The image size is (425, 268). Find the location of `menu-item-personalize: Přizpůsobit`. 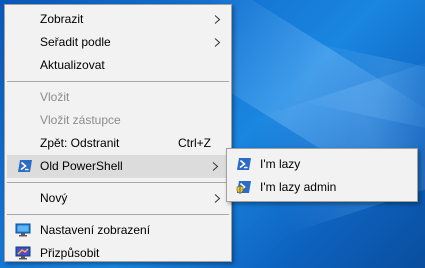

menu-item-personalize: Přizpůsobit is located at coordinates (118, 253).